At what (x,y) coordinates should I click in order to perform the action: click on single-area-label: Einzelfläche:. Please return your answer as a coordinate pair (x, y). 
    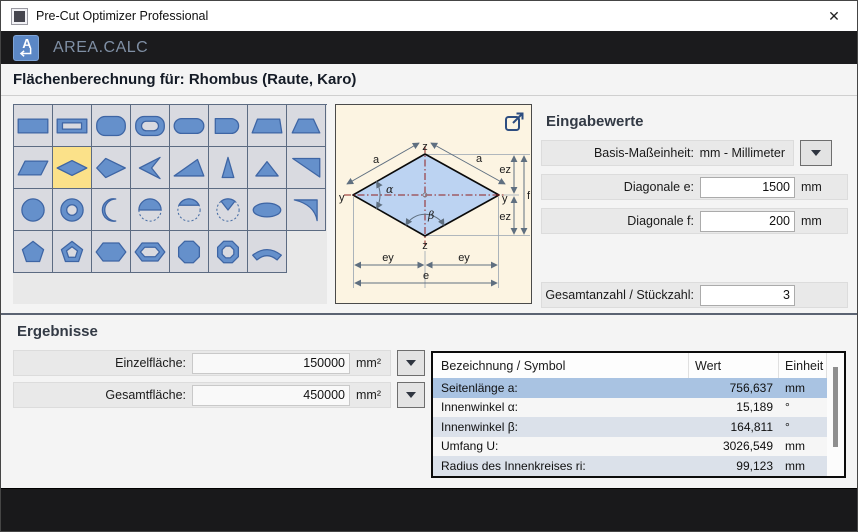
    Looking at the image, I should click on (150, 363).